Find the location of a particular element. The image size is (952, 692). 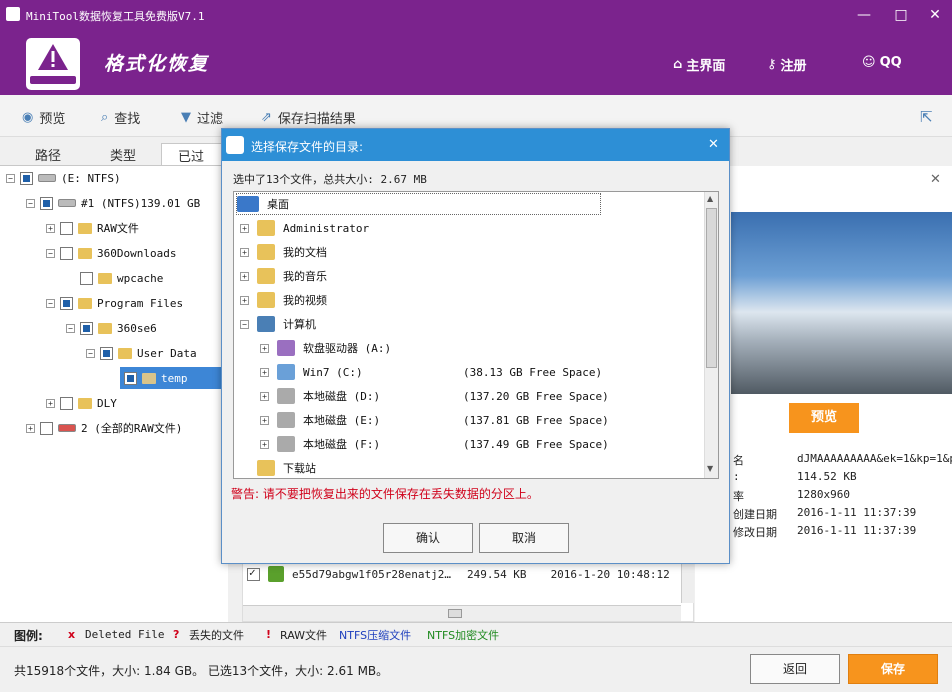

dir-item: − 计算机 is located at coordinates (278, 324).